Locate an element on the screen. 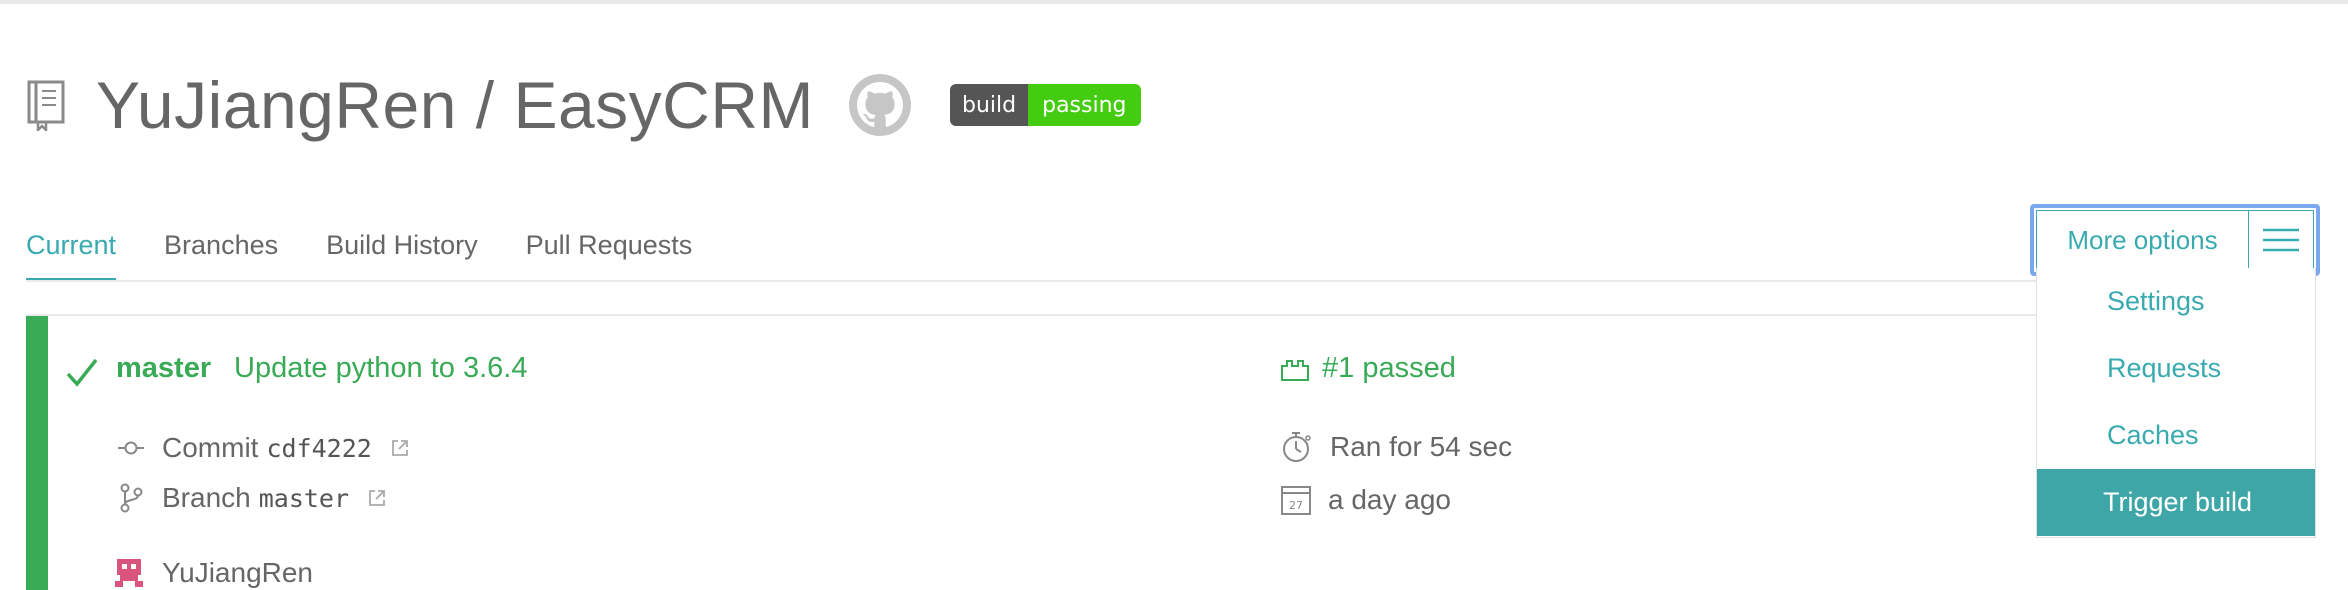  more-options-label: More options is located at coordinates (2143, 240).